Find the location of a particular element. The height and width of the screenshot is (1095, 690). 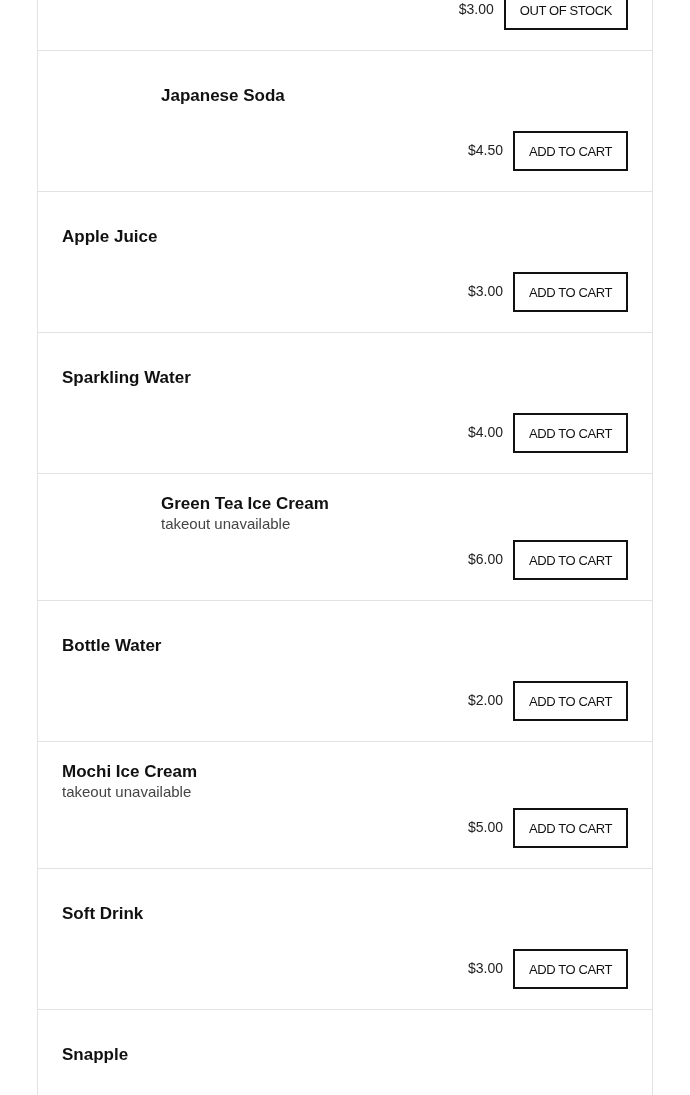

item-name: Mochi Ice Cream is located at coordinates (130, 772).